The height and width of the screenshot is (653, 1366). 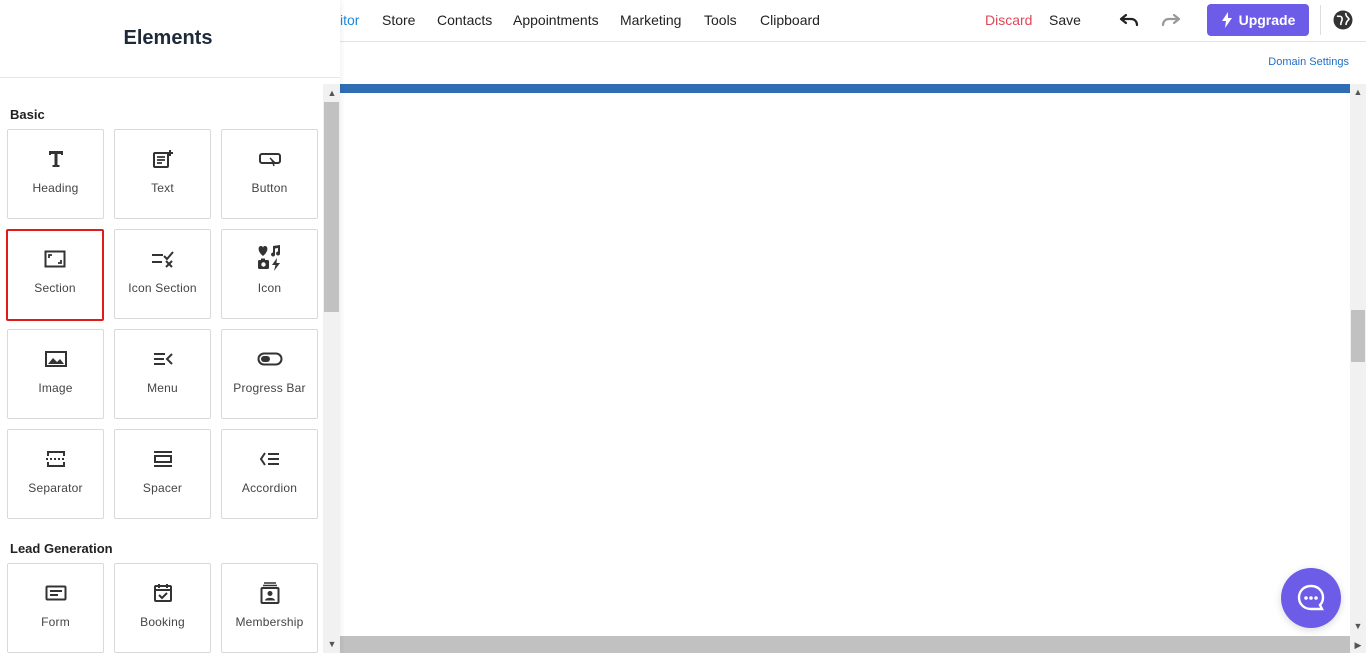 What do you see at coordinates (269, 459) in the screenshot?
I see `accordion-icon` at bounding box center [269, 459].